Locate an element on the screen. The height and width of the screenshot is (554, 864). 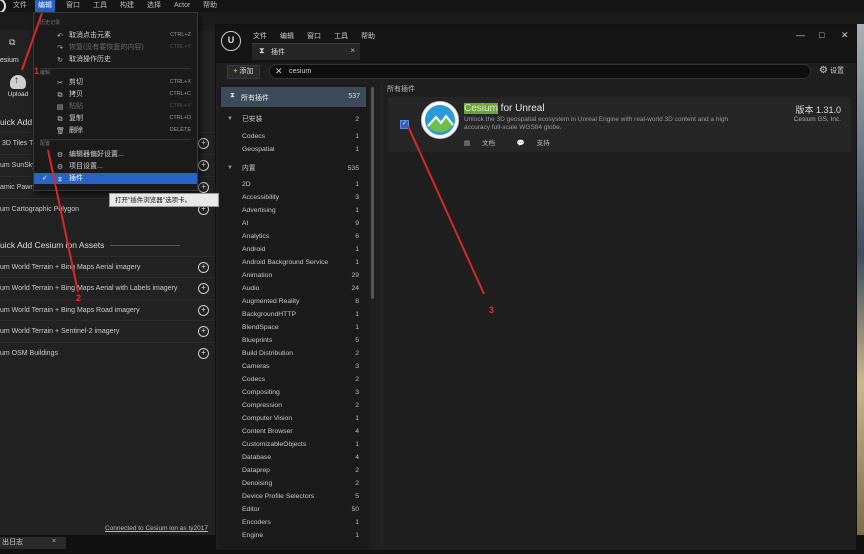
annotation-label-3: 3 is located at coordinates (492, 310).